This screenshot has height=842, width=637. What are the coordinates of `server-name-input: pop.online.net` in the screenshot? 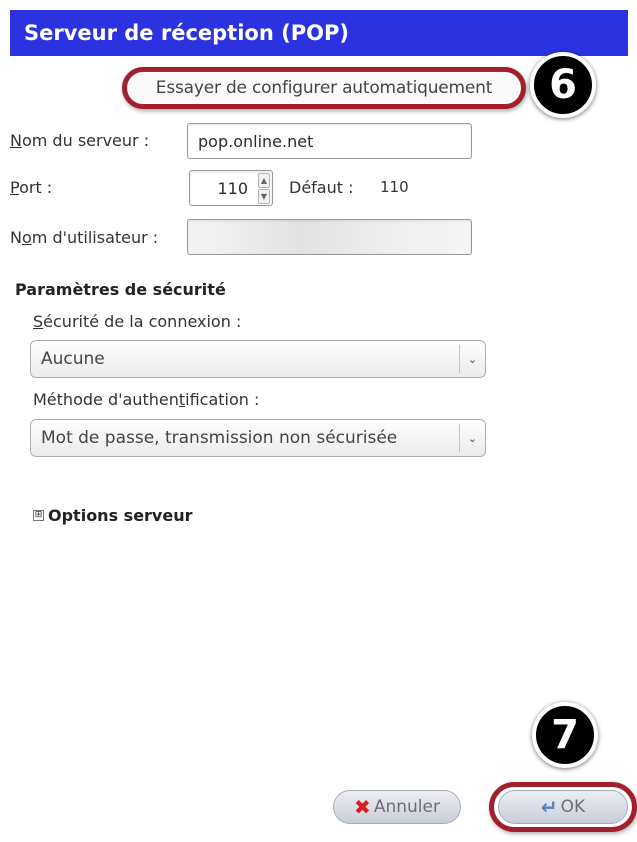 It's located at (329, 141).